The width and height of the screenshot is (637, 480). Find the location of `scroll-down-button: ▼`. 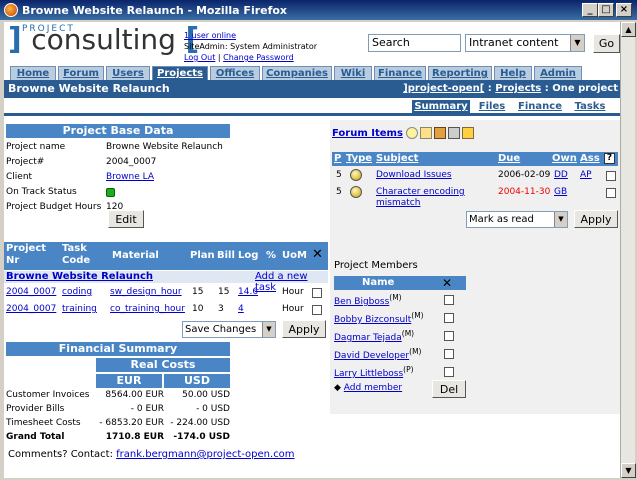

scroll-down-button: ▼ is located at coordinates (628, 470).